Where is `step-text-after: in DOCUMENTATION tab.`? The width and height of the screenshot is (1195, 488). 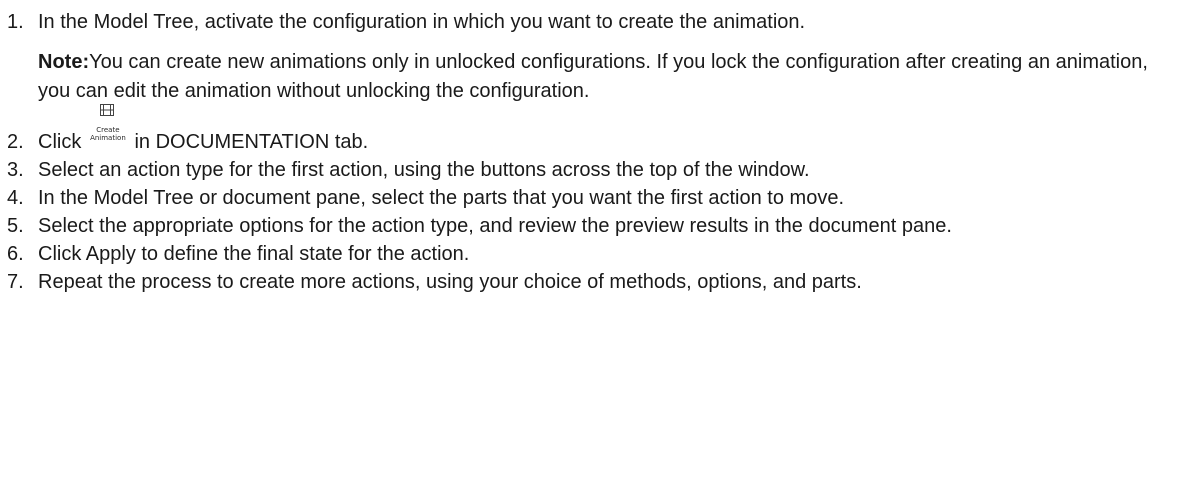
step-text-after: in DOCUMENTATION tab. is located at coordinates (251, 142).